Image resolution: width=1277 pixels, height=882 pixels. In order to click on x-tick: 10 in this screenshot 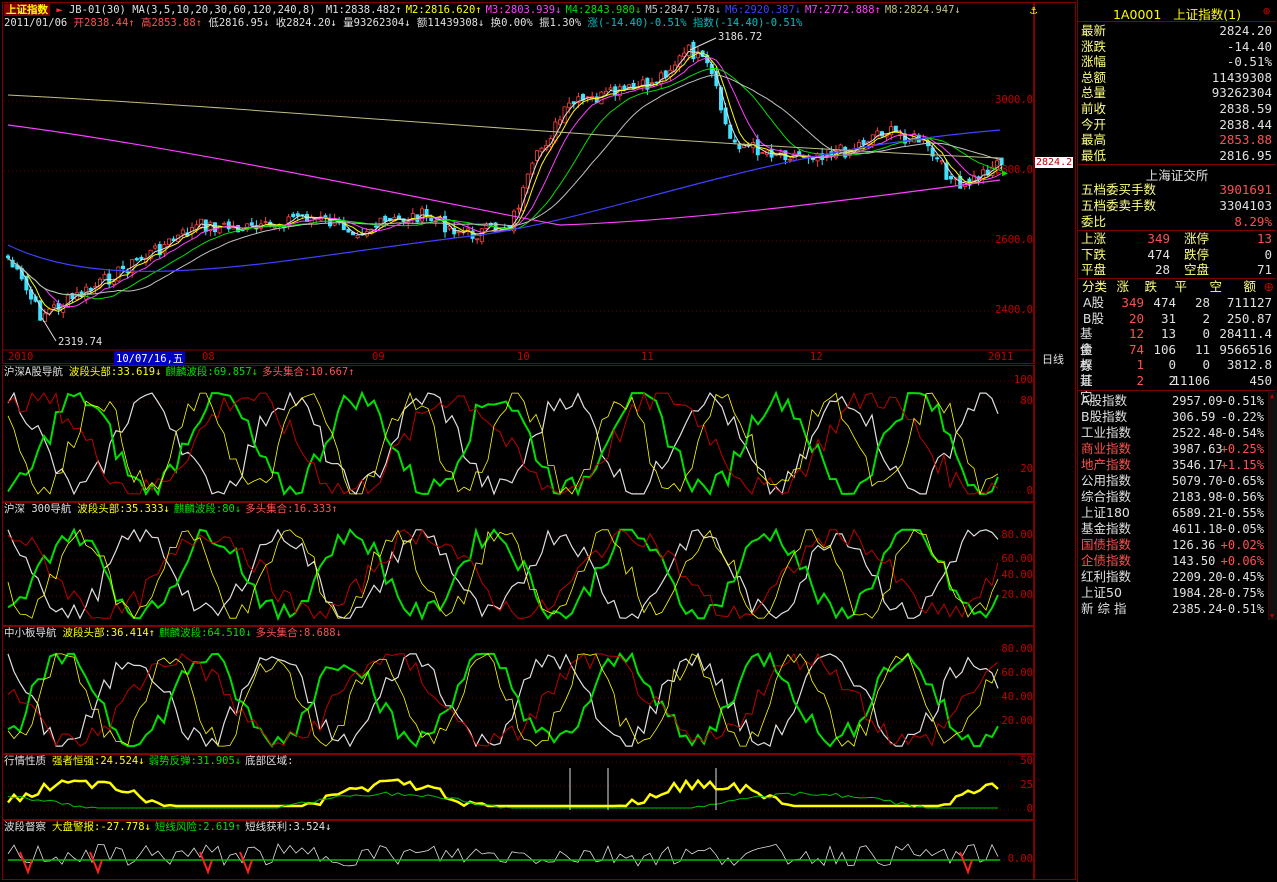, I will do `click(523, 357)`.